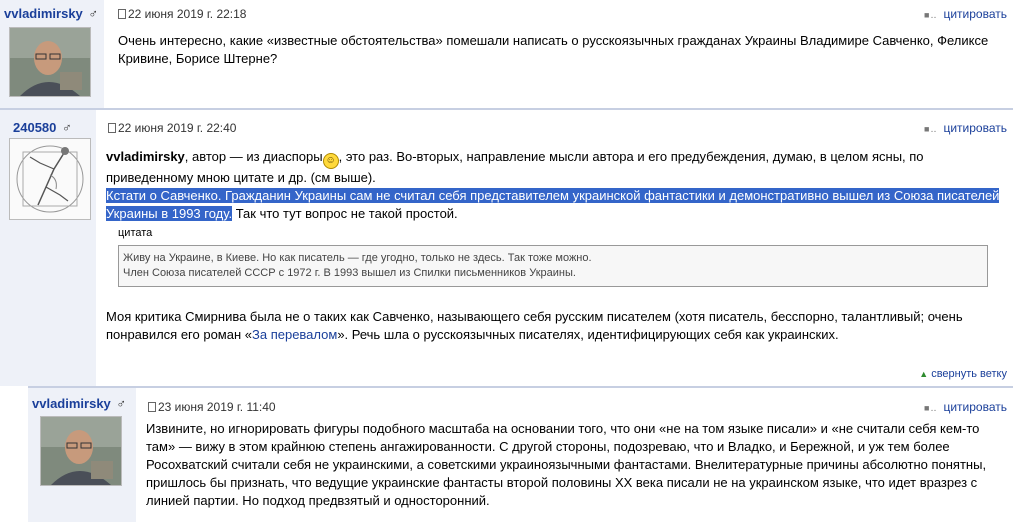  I want to click on smiley-icon: ☺, so click(330, 161).